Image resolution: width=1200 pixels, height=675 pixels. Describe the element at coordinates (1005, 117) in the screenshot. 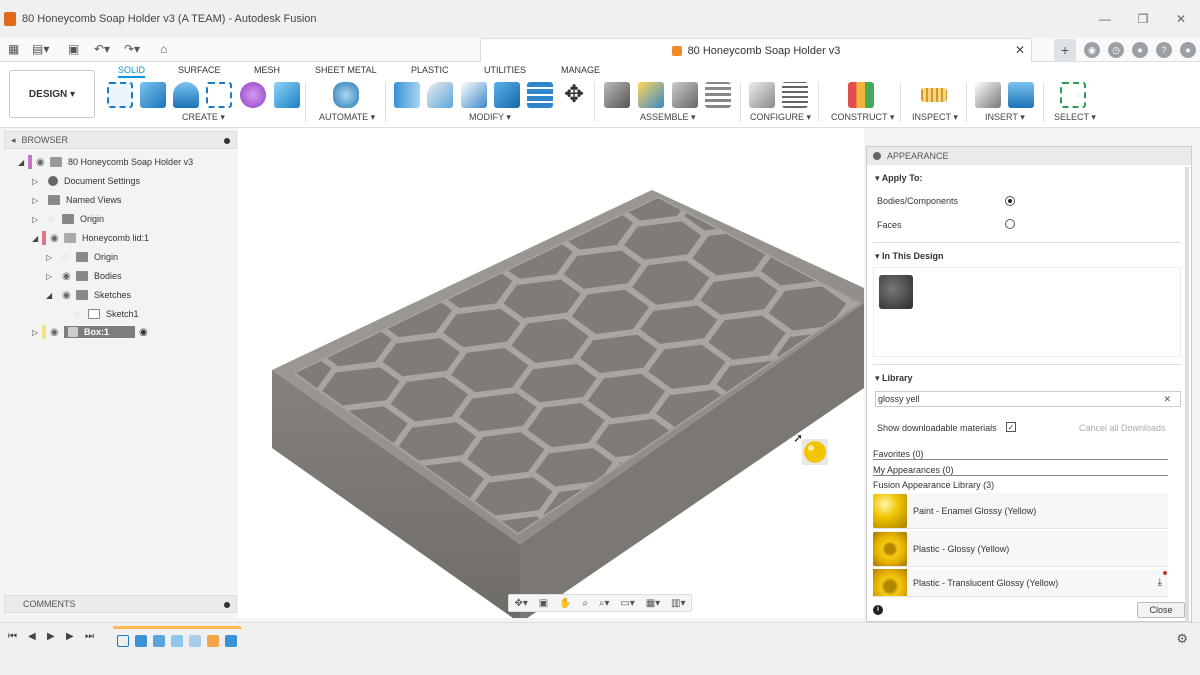

I see `group-insert: INSERT ▾` at that location.